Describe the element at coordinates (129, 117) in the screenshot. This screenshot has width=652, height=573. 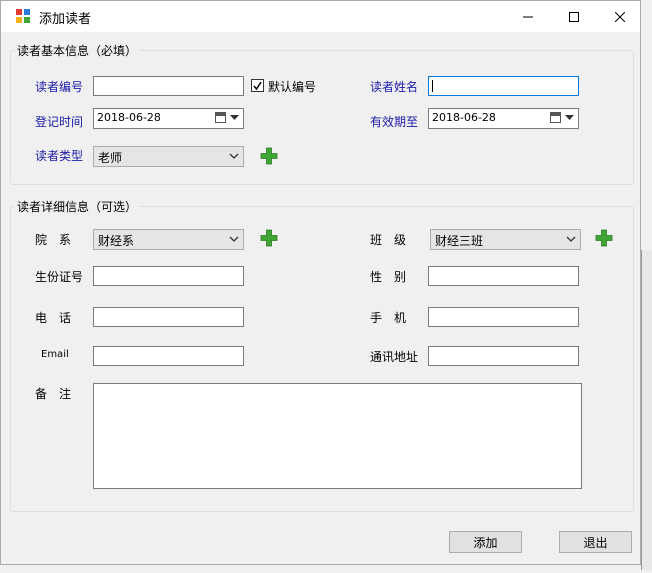
I see `reg-time-value: 2018-06-28` at that location.